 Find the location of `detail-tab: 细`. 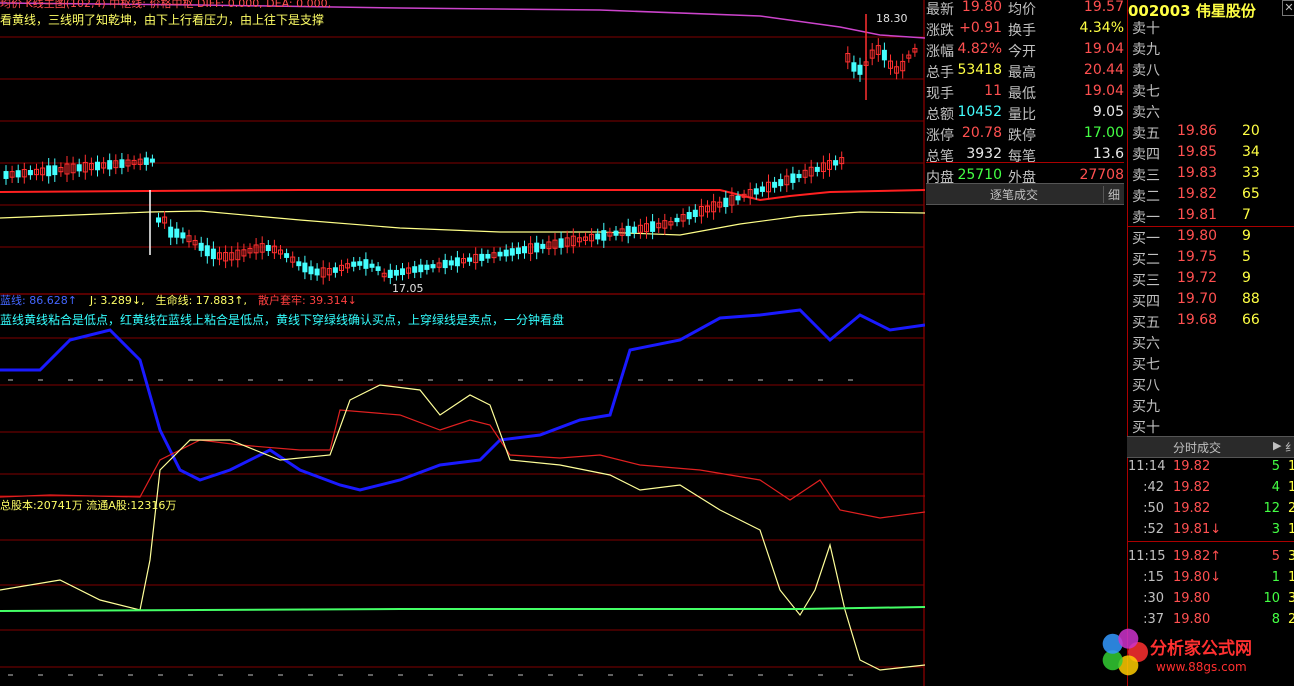

detail-tab: 细 is located at coordinates (1113, 194).